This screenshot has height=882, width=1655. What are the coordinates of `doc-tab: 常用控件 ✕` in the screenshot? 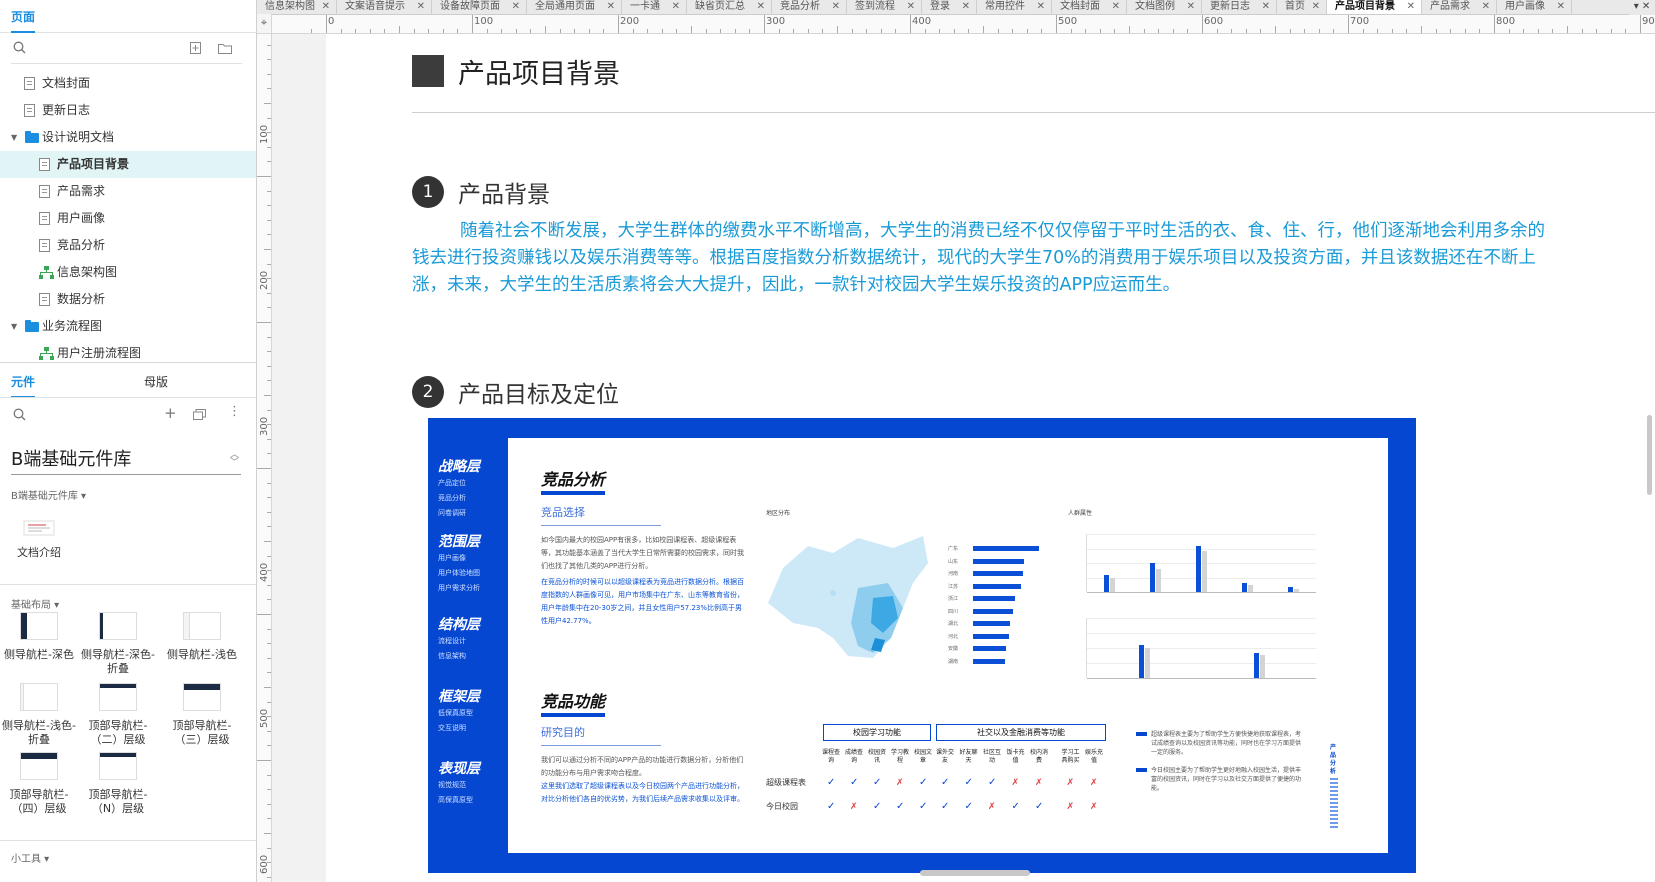 It's located at (1014, 7).